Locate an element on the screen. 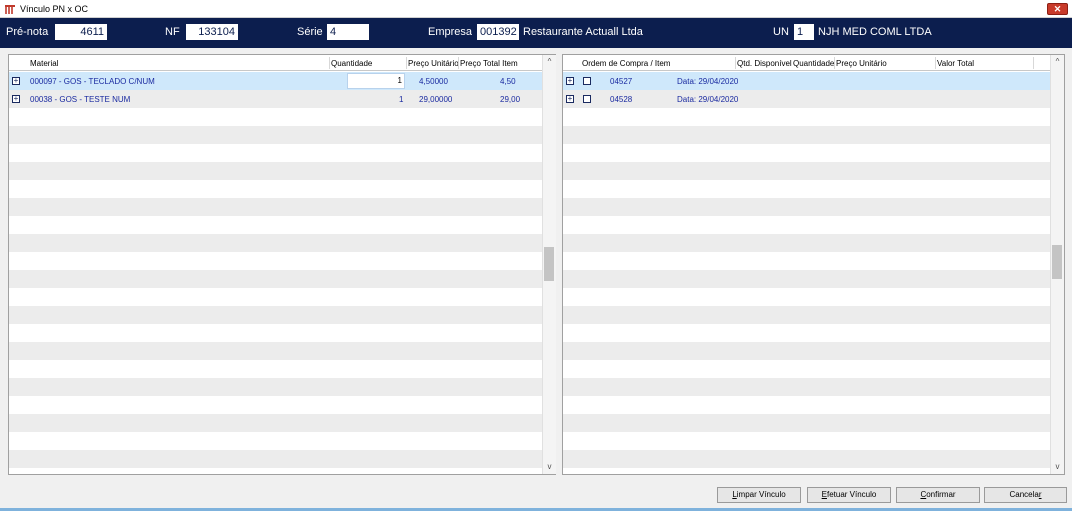  column-valor-total: Valor Total is located at coordinates (955, 63).